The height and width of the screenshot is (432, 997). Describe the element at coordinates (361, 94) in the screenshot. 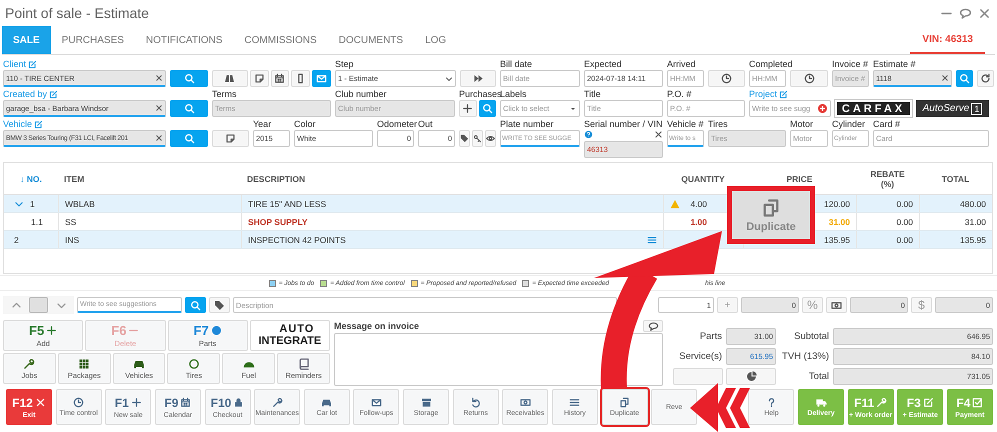

I see `field-label: Club number` at that location.